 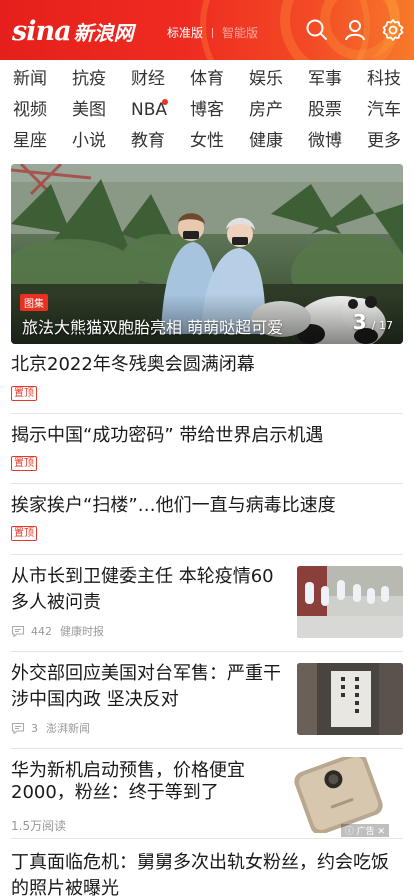 I want to click on news-meta: 3 澎湃新闻, so click(x=50, y=728).